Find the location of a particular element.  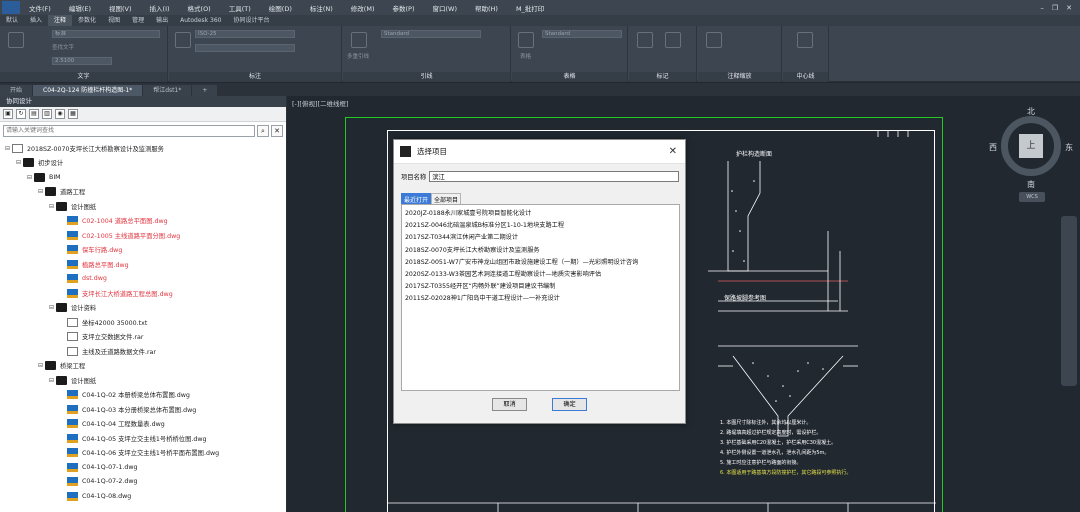

save-icon: ▥ is located at coordinates (47, 114).